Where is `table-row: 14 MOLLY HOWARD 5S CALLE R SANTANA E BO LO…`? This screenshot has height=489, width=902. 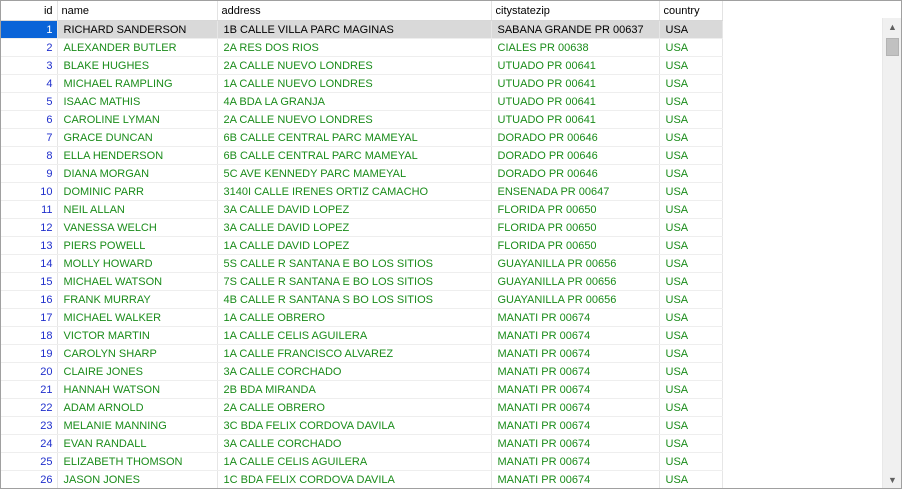
table-row: 14 MOLLY HOWARD 5S CALLE R SANTANA E BO LO… is located at coordinates (362, 263).